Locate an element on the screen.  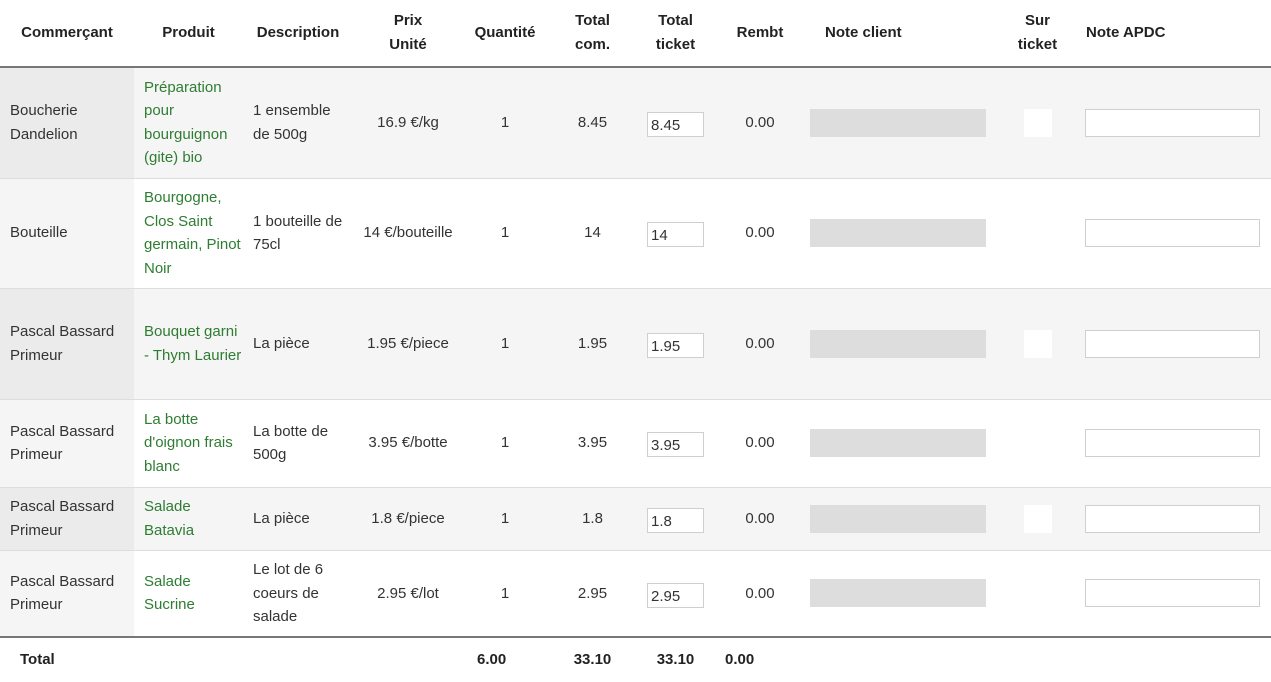
total-order-cell: 3.95 is located at coordinates (592, 443).